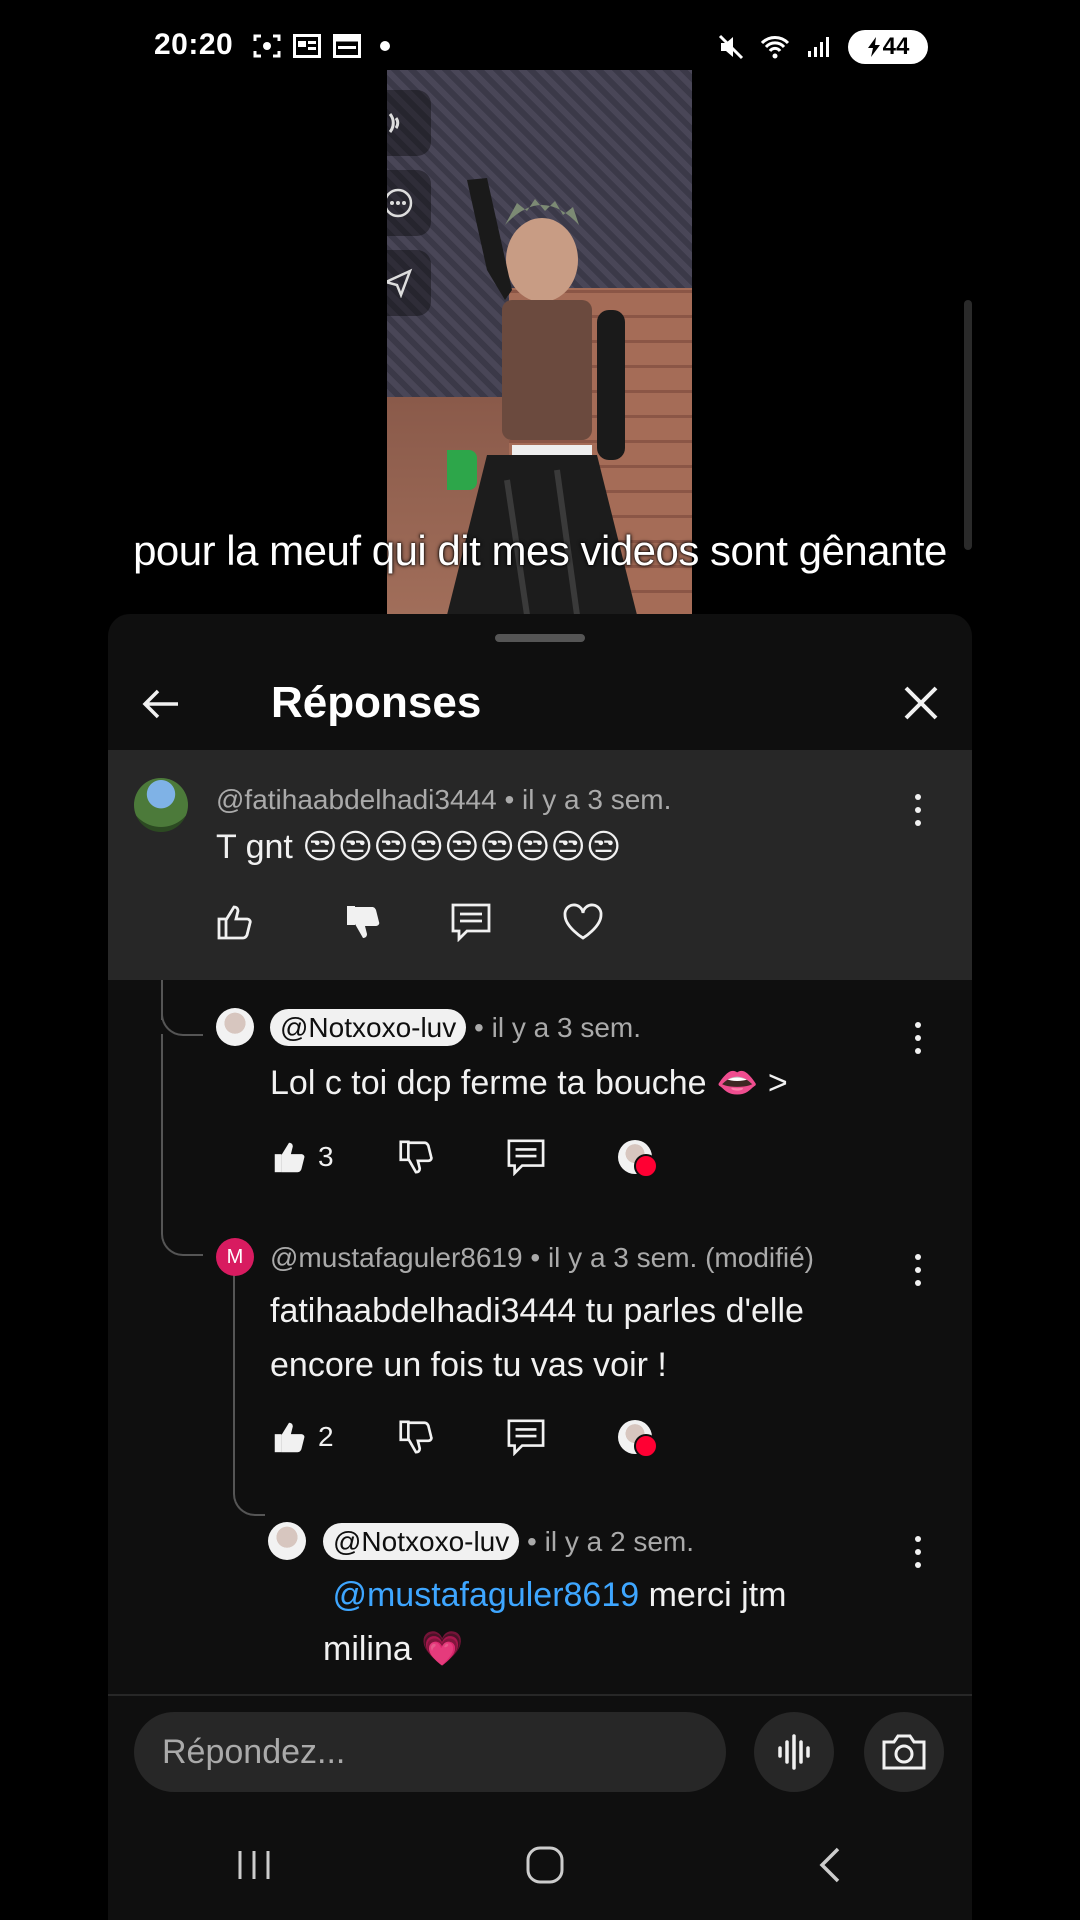 Image resolution: width=1080 pixels, height=1920 pixels. What do you see at coordinates (672, 1257) in the screenshot?
I see `comment-time: • il y a 3 sem. (modifié)` at bounding box center [672, 1257].